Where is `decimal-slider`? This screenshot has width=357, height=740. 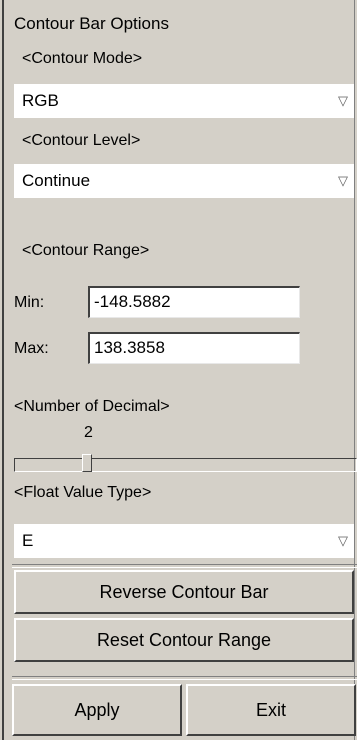
decimal-slider is located at coordinates (185, 465).